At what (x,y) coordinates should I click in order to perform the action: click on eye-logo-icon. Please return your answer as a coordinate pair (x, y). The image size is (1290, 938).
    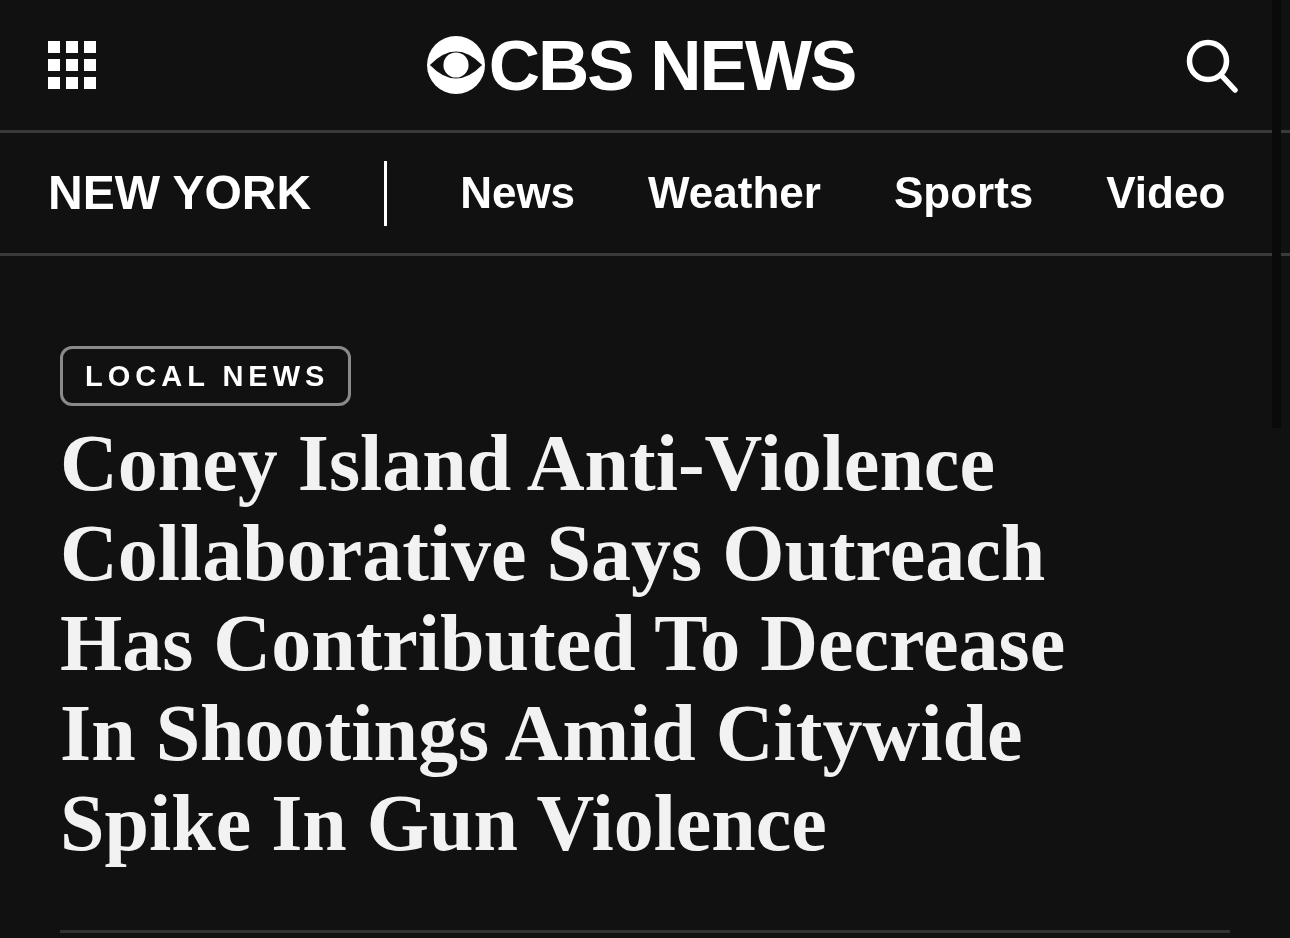
    Looking at the image, I should click on (455, 65).